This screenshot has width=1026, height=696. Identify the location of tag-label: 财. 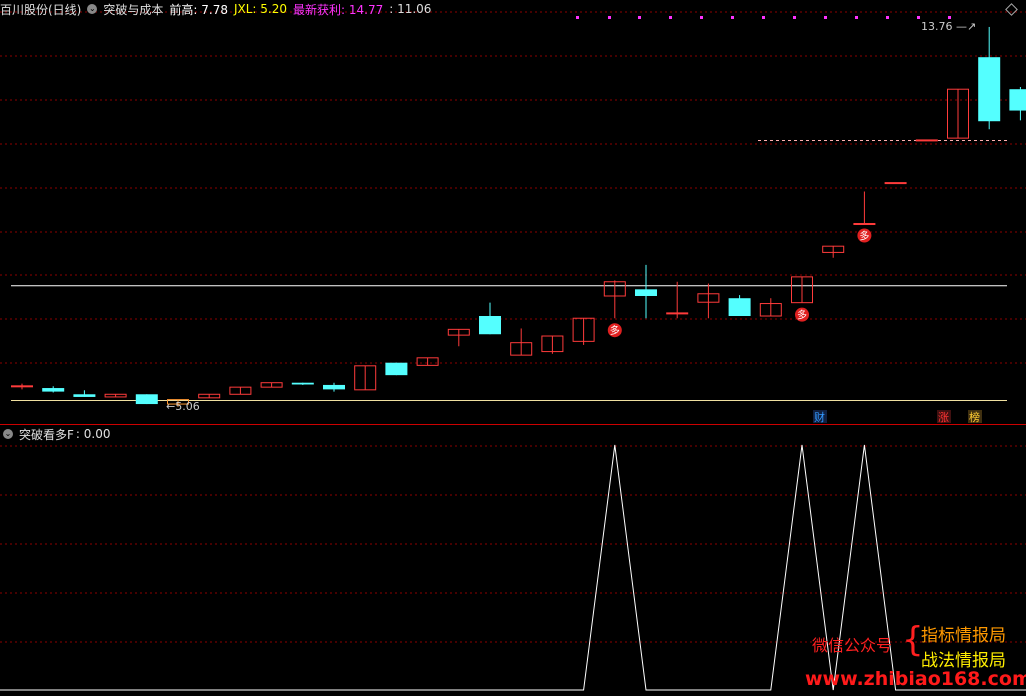
(819, 417).